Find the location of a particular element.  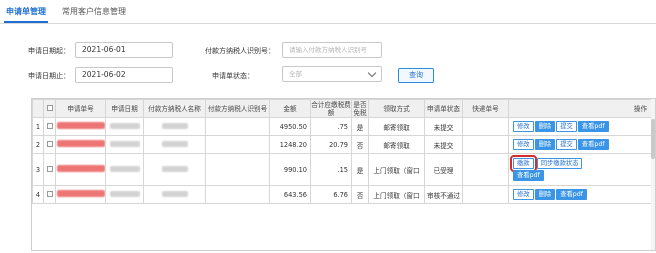

header-status: 申请单状态 is located at coordinates (443, 108).